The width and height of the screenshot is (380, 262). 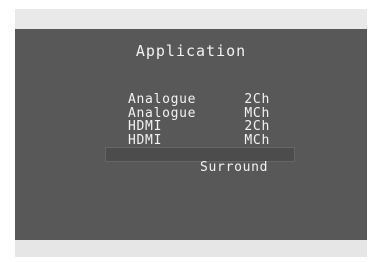 What do you see at coordinates (234, 167) in the screenshot?
I see `menu-item-label: Surround` at bounding box center [234, 167].